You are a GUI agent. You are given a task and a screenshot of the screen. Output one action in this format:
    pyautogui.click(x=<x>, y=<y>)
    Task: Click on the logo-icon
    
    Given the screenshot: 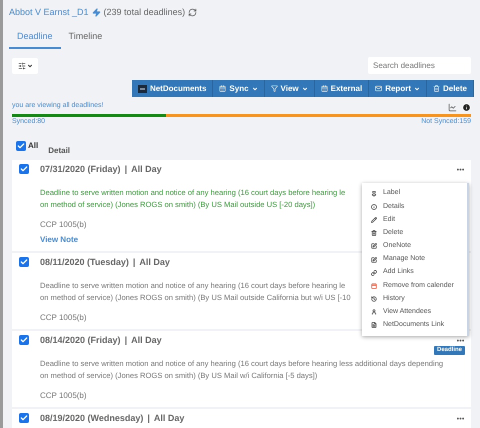 What is the action you would take?
    pyautogui.click(x=142, y=88)
    